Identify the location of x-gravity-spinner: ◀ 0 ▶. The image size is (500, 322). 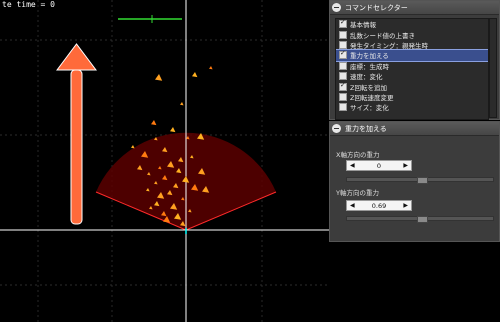
(379, 165).